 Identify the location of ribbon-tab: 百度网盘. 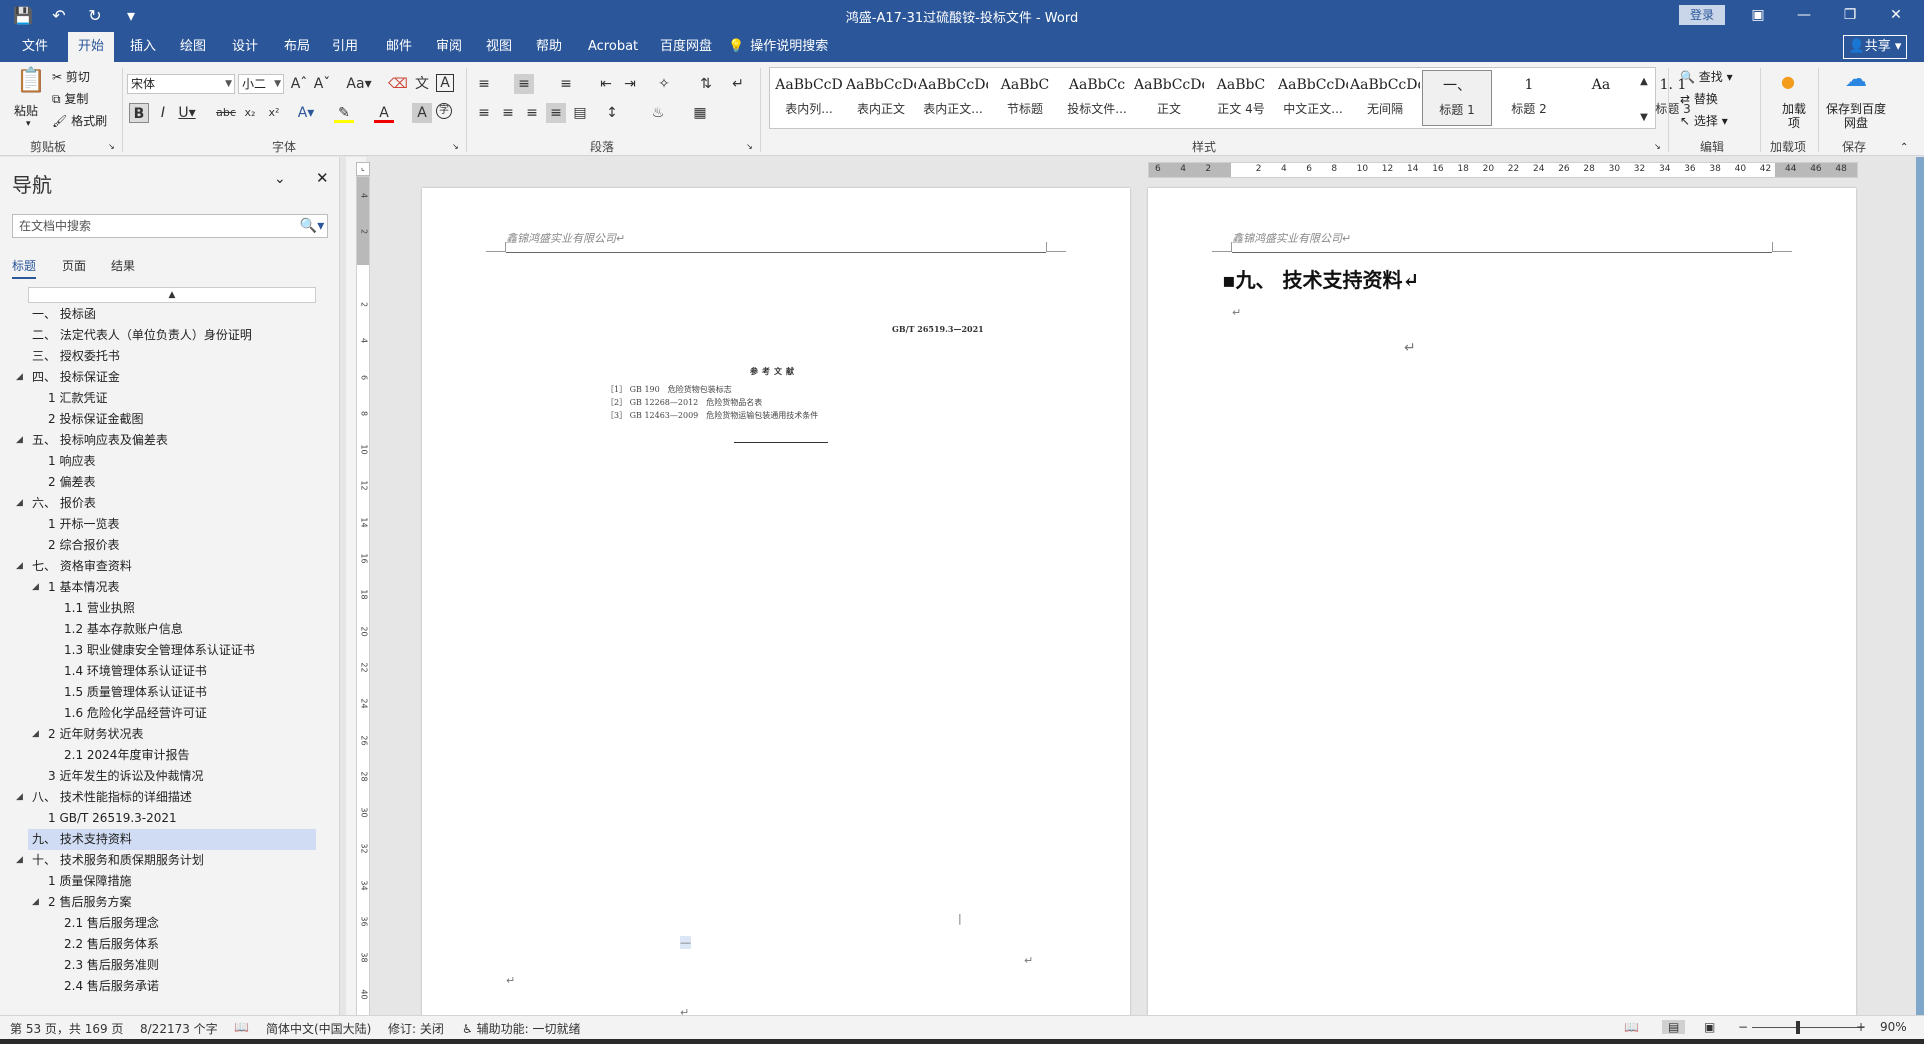
(686, 47).